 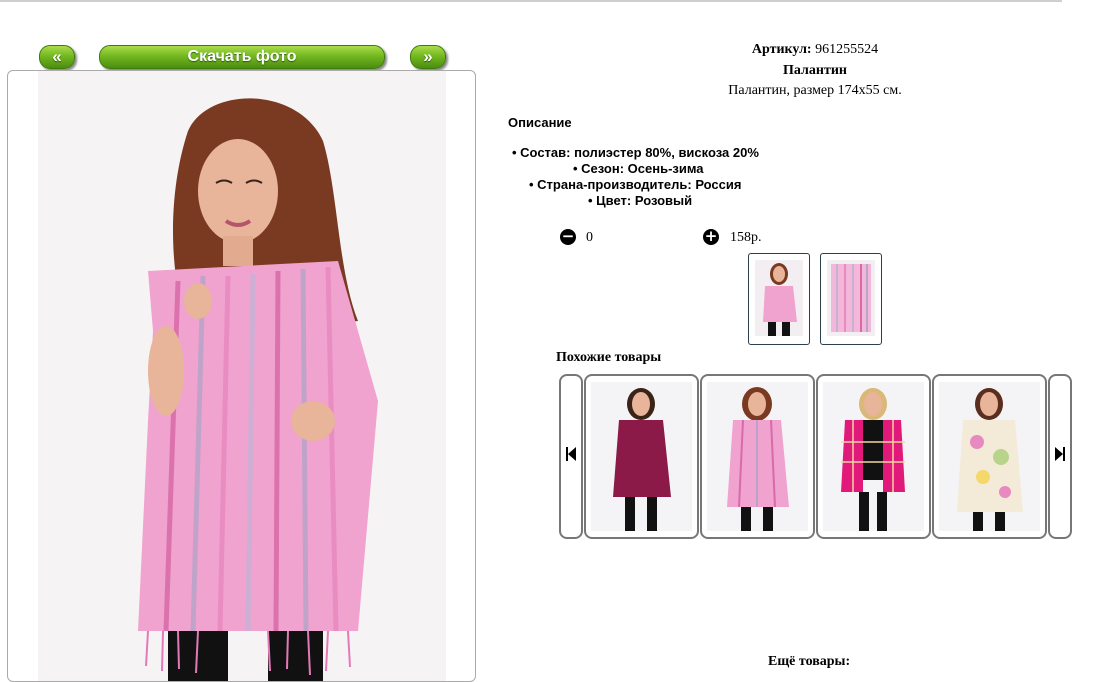 What do you see at coordinates (781, 49) in the screenshot?
I see `article-label: Артикул:` at bounding box center [781, 49].